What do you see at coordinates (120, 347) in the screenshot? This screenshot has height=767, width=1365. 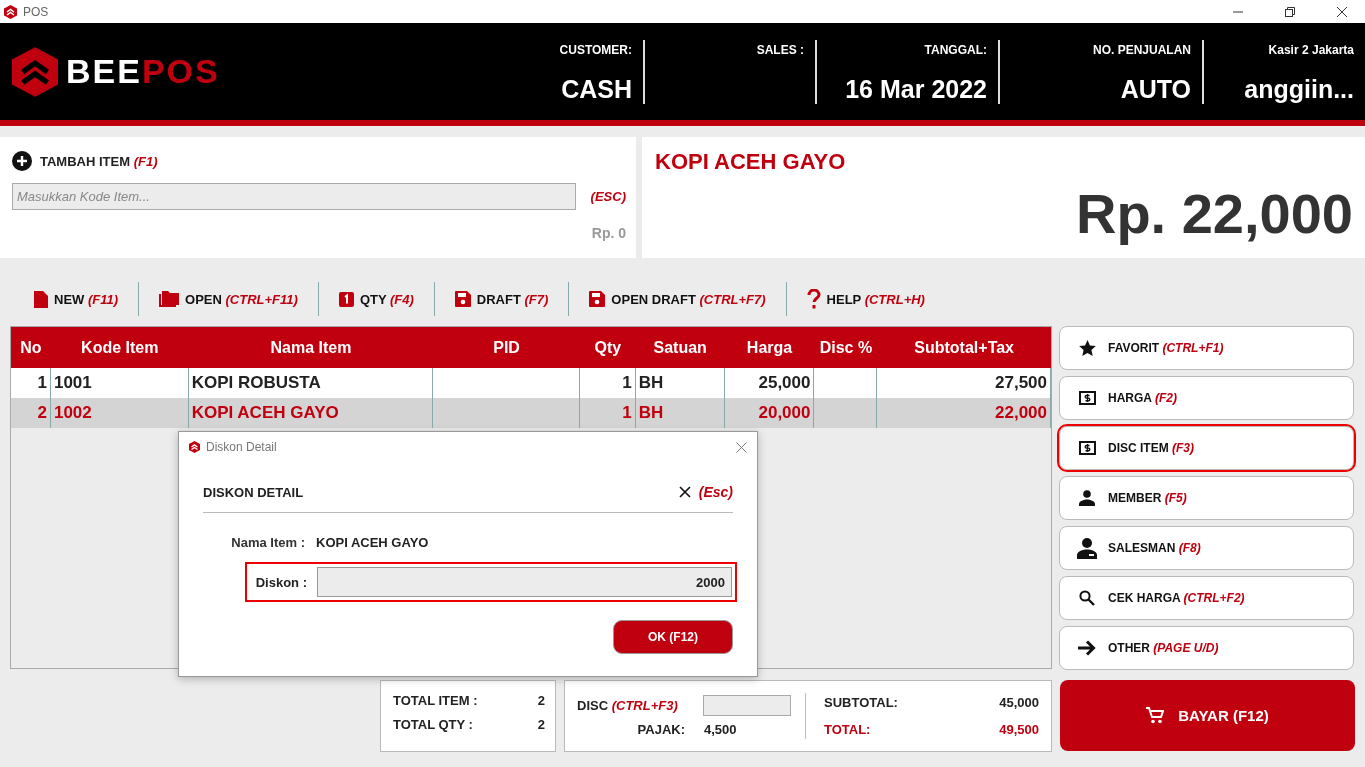 I see `column-header: Kode Item` at bounding box center [120, 347].